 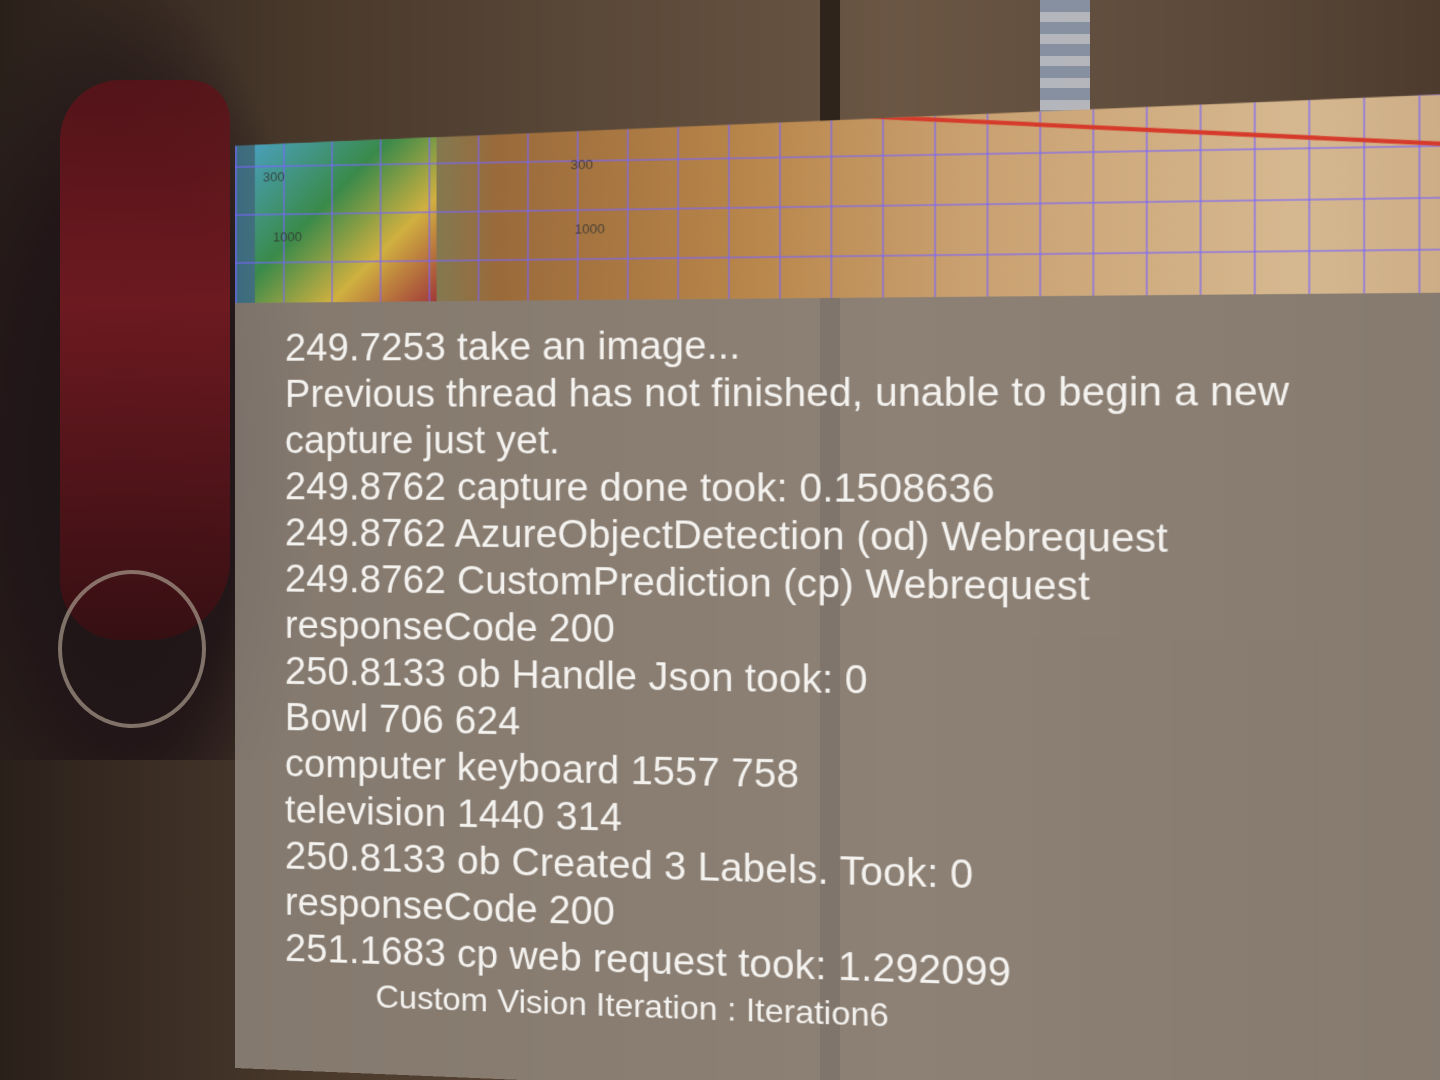 What do you see at coordinates (639, 489) in the screenshot?
I see `log-line: 249.8762 capture done took: 0.1508636` at bounding box center [639, 489].